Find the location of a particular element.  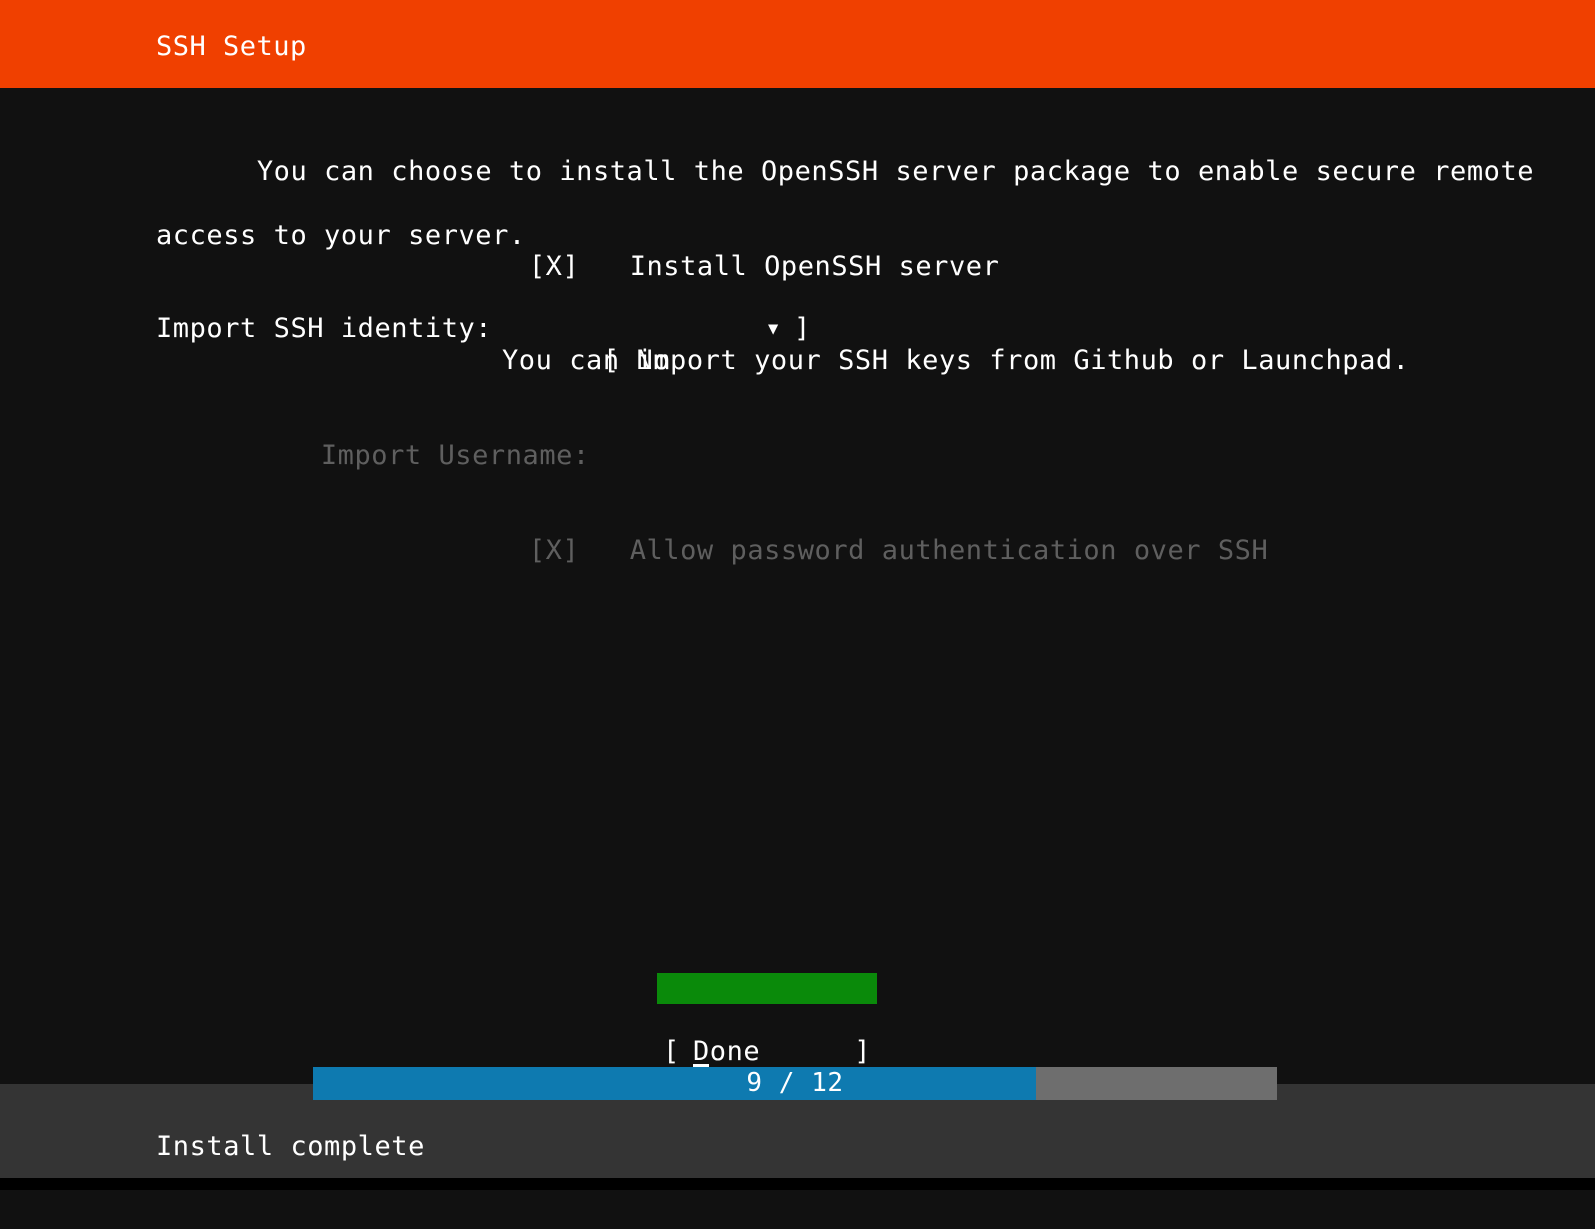

import-identity-label: Import SSH identity: is located at coordinates (324, 328).